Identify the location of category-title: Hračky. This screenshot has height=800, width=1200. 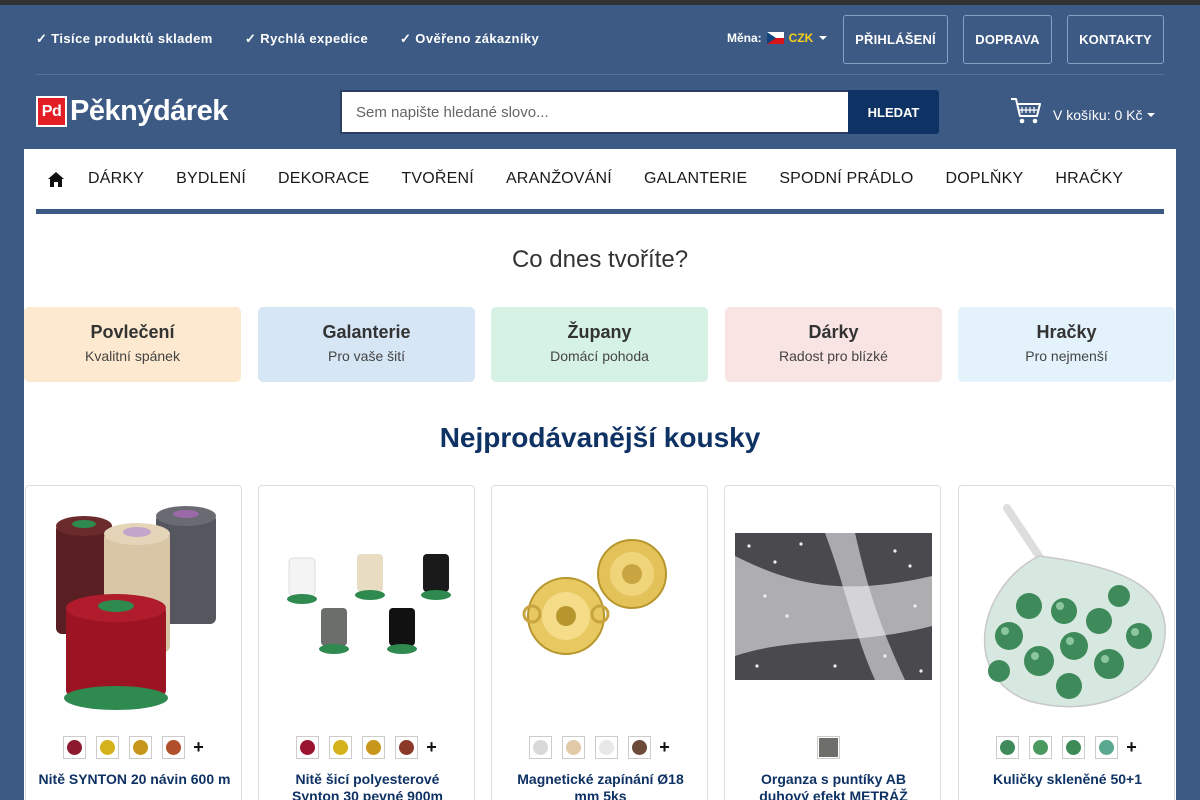
(1066, 332).